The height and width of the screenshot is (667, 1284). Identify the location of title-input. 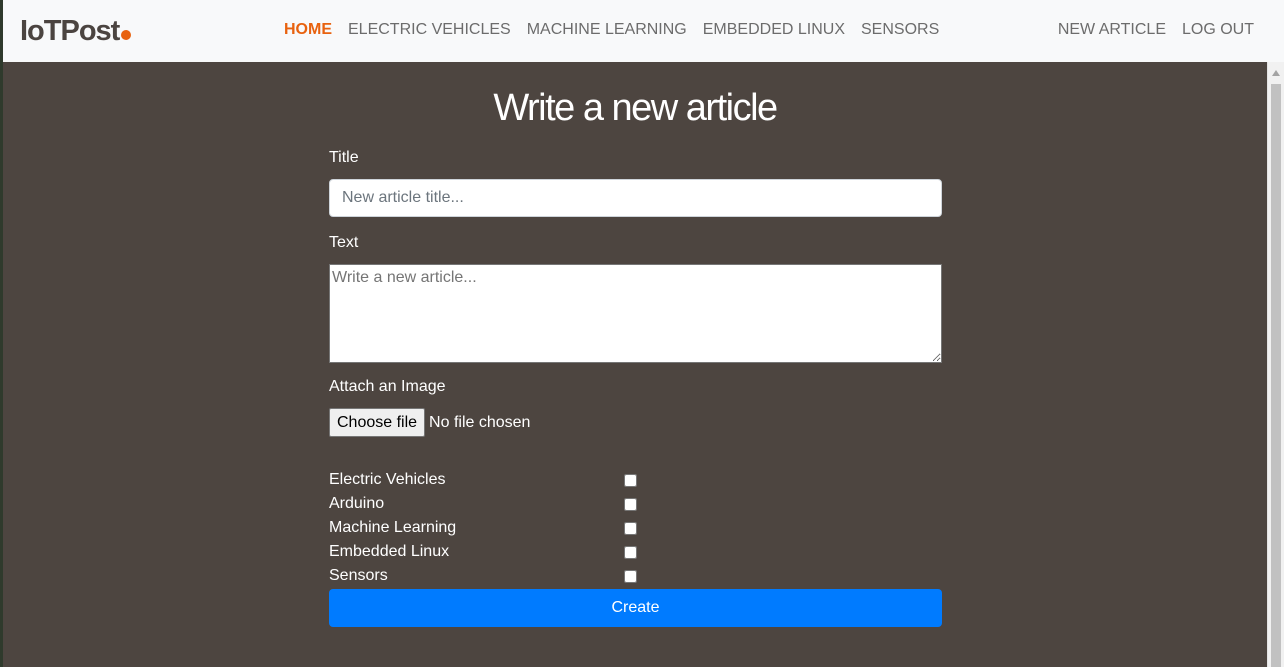
(635, 198).